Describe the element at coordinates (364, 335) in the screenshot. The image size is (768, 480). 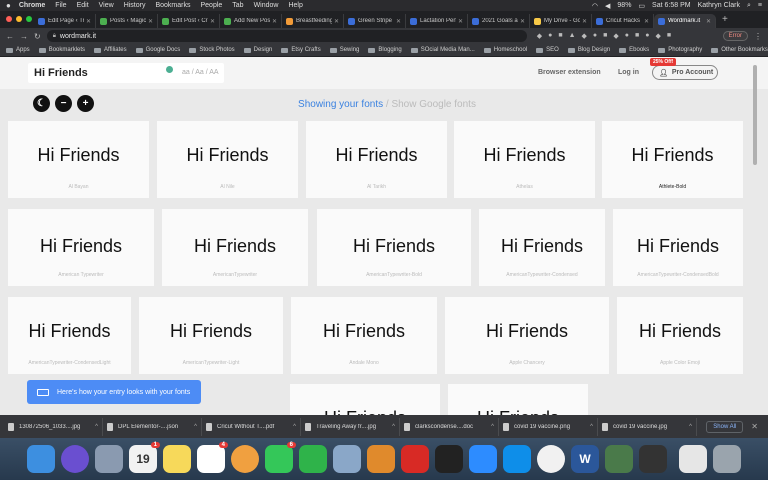
I see `font-card: Hi Friends Andale Mono` at that location.